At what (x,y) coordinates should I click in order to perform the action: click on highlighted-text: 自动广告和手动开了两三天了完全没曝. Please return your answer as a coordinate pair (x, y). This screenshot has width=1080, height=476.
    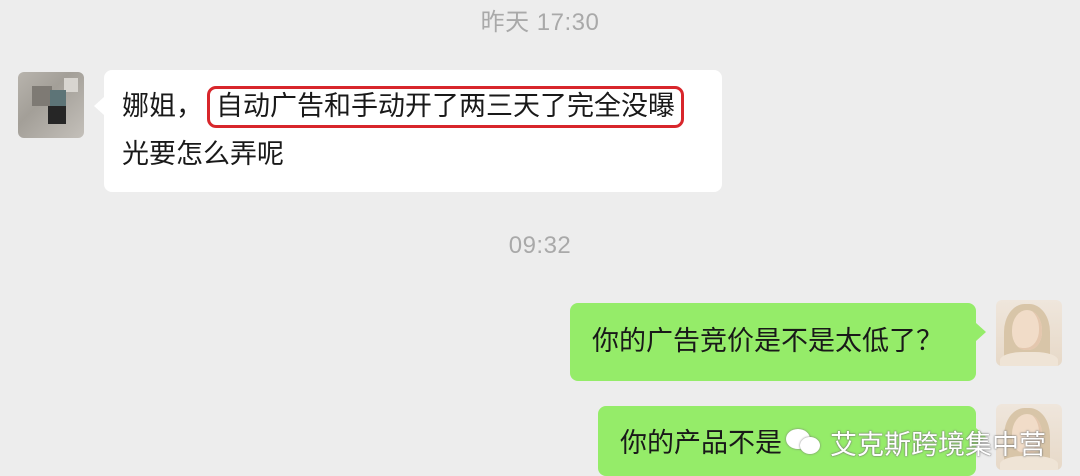
    Looking at the image, I should click on (445, 107).